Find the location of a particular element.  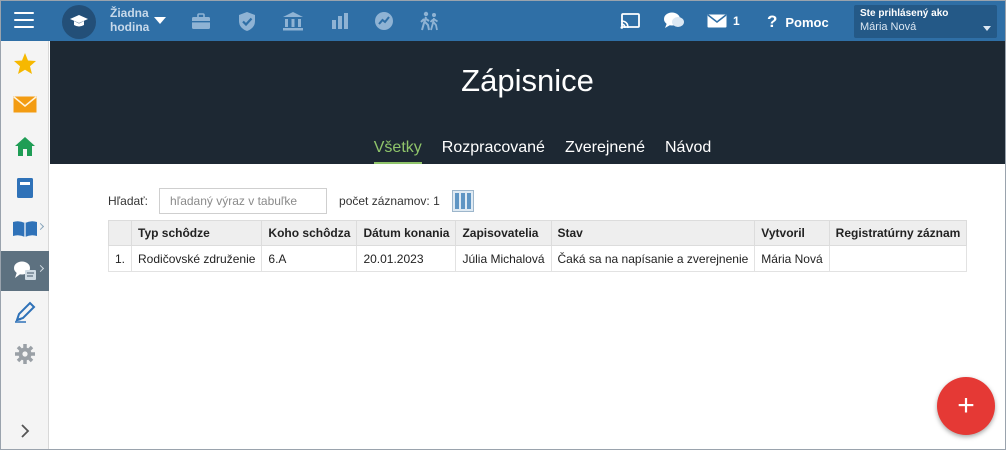

tab-bar: Všetky Rozpracované Zverejnené Návod is located at coordinates (527, 151).